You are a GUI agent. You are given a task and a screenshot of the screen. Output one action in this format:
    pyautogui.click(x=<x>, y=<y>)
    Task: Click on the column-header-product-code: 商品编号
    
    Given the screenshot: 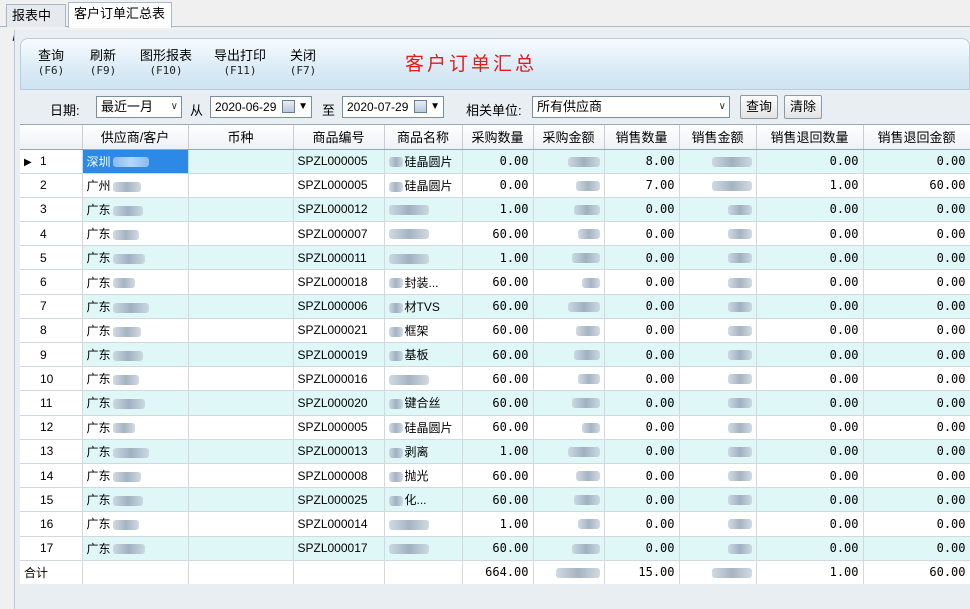 What is the action you would take?
    pyautogui.click(x=339, y=137)
    